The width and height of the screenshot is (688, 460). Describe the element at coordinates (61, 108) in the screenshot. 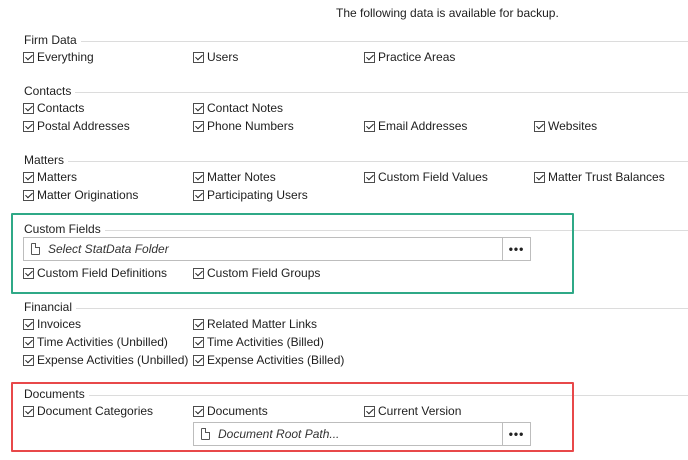

I see `checkbox-label: Contacts` at that location.